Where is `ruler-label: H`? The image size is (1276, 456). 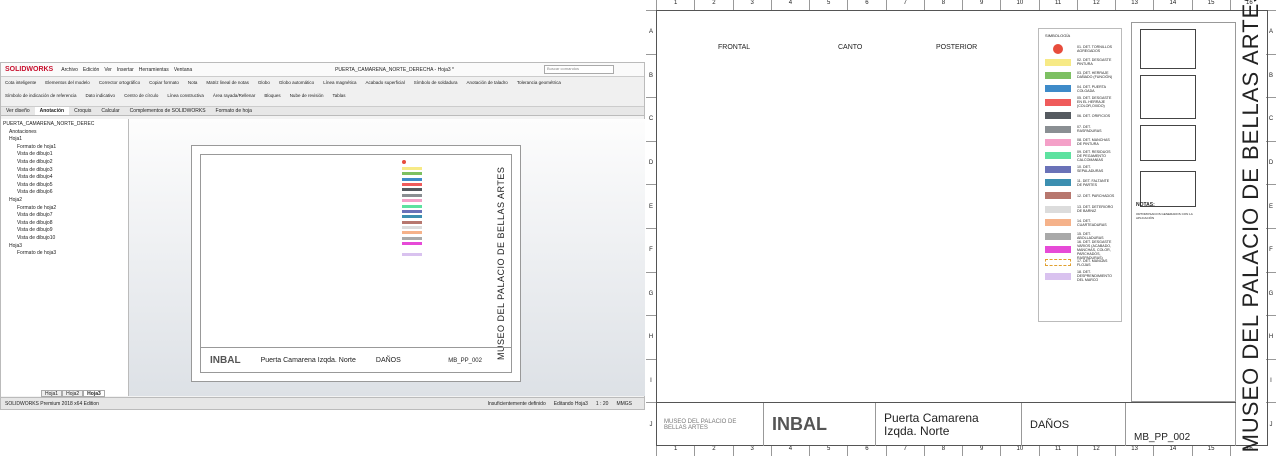 ruler-label: H is located at coordinates (651, 337).